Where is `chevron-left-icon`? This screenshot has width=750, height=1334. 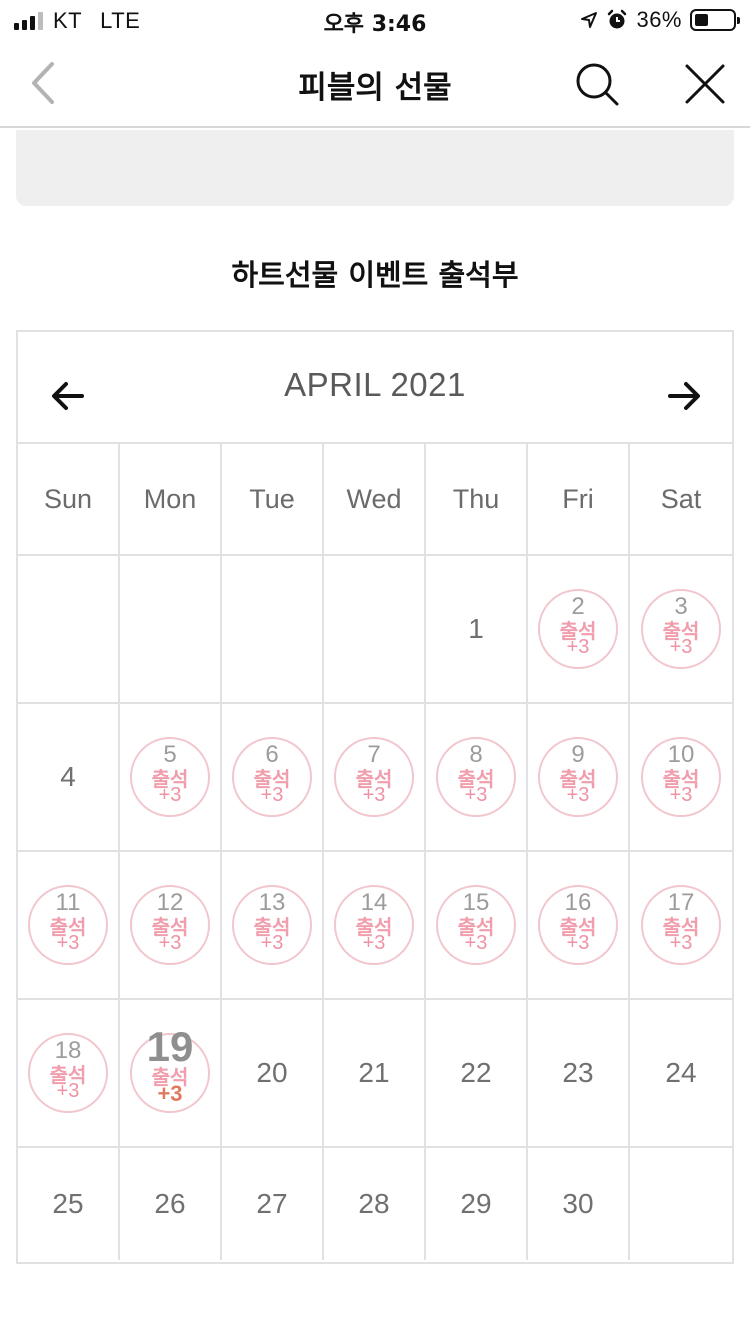 chevron-left-icon is located at coordinates (43, 83).